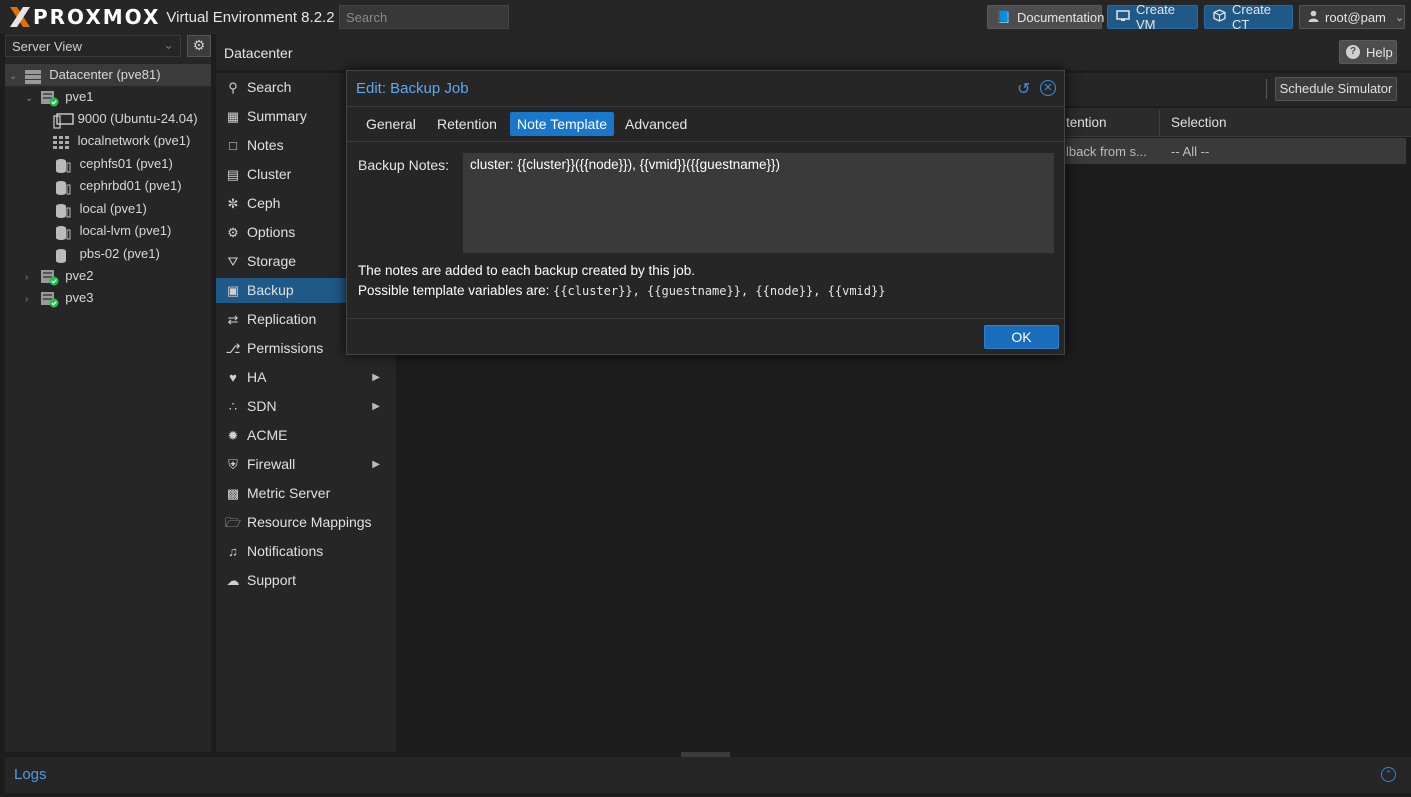 The height and width of the screenshot is (797, 1411). What do you see at coordinates (1048, 88) in the screenshot?
I see `close-icon: ✕` at bounding box center [1048, 88].